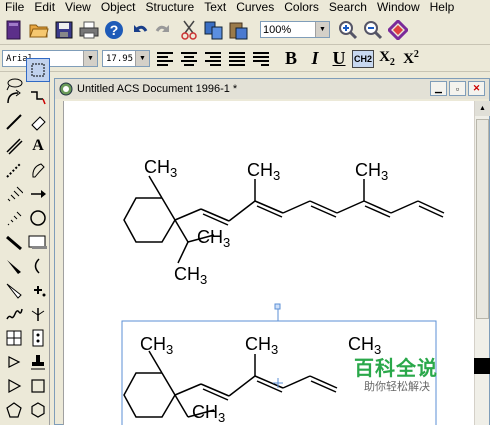  I want to click on menu-colors: Colors, so click(301, 7).